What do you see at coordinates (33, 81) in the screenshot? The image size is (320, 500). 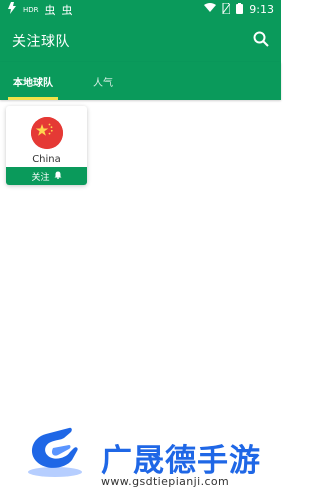 I see `tab-local-teams: 本地球队` at bounding box center [33, 81].